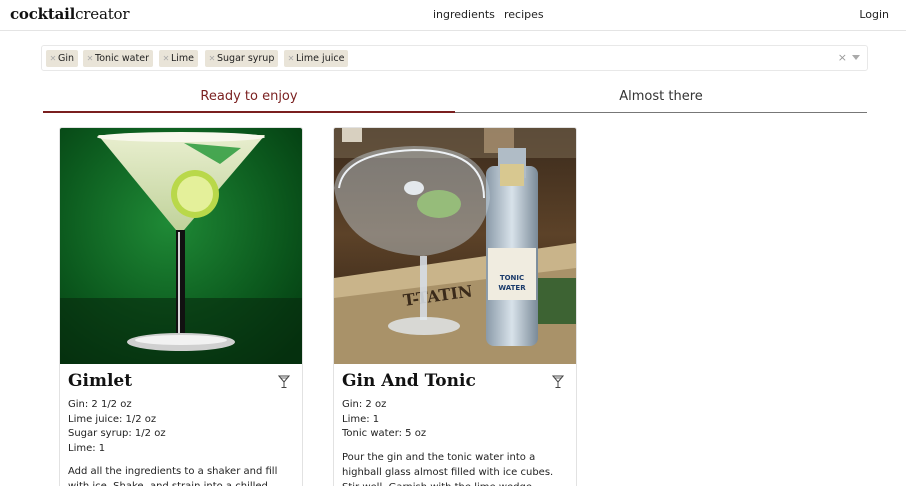 The height and width of the screenshot is (486, 906). What do you see at coordinates (249, 99) in the screenshot?
I see `tab-ready-to-enjoy: Ready to enjoy` at bounding box center [249, 99].